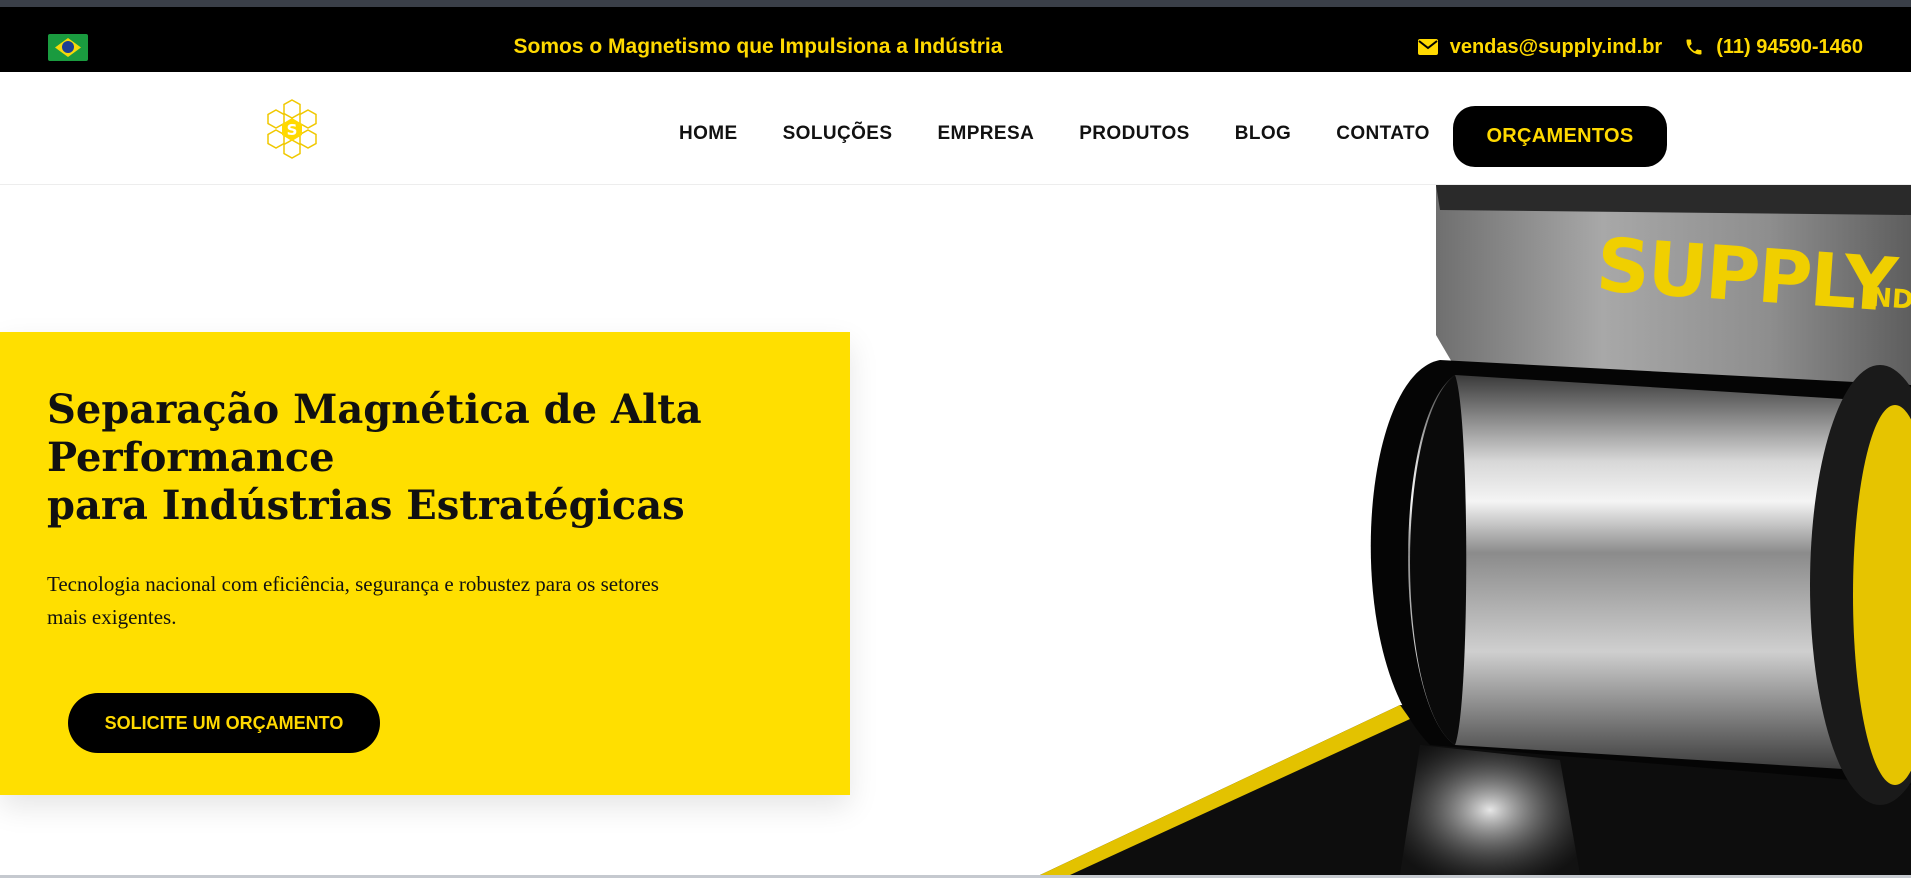  What do you see at coordinates (366, 505) in the screenshot?
I see `hero-title-line3: para Indústrias Estratégicas` at bounding box center [366, 505].